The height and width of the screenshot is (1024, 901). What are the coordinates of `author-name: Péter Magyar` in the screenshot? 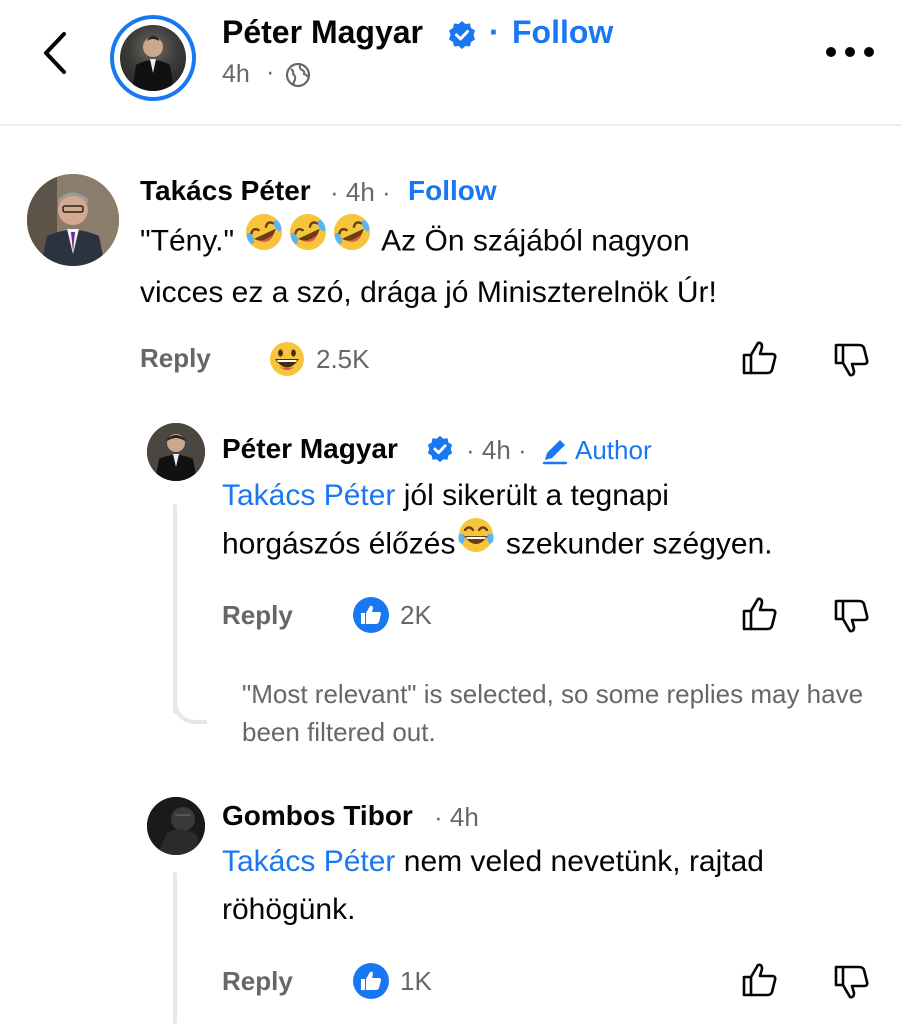 It's located at (322, 32).